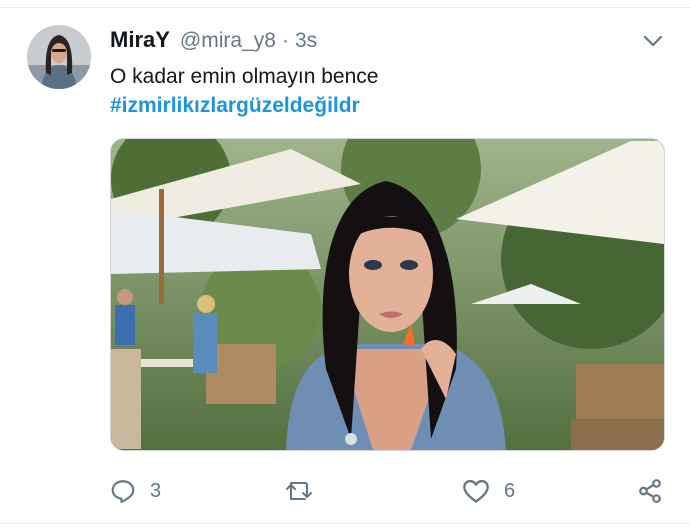 The height and width of the screenshot is (531, 690). I want to click on retweet-button, so click(300, 491).